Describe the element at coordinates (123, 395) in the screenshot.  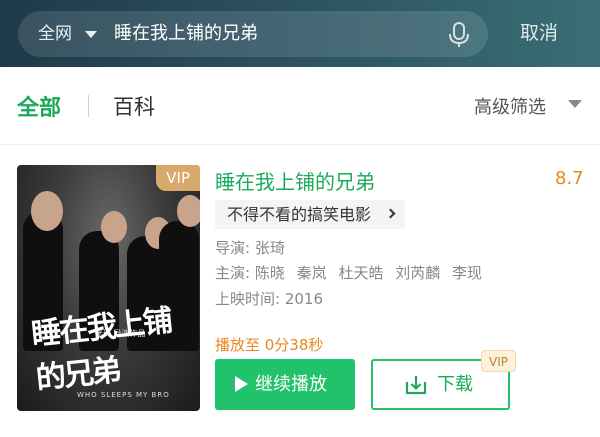
I see `poster-subtitle: WHO SLEEPS MY BRO` at that location.